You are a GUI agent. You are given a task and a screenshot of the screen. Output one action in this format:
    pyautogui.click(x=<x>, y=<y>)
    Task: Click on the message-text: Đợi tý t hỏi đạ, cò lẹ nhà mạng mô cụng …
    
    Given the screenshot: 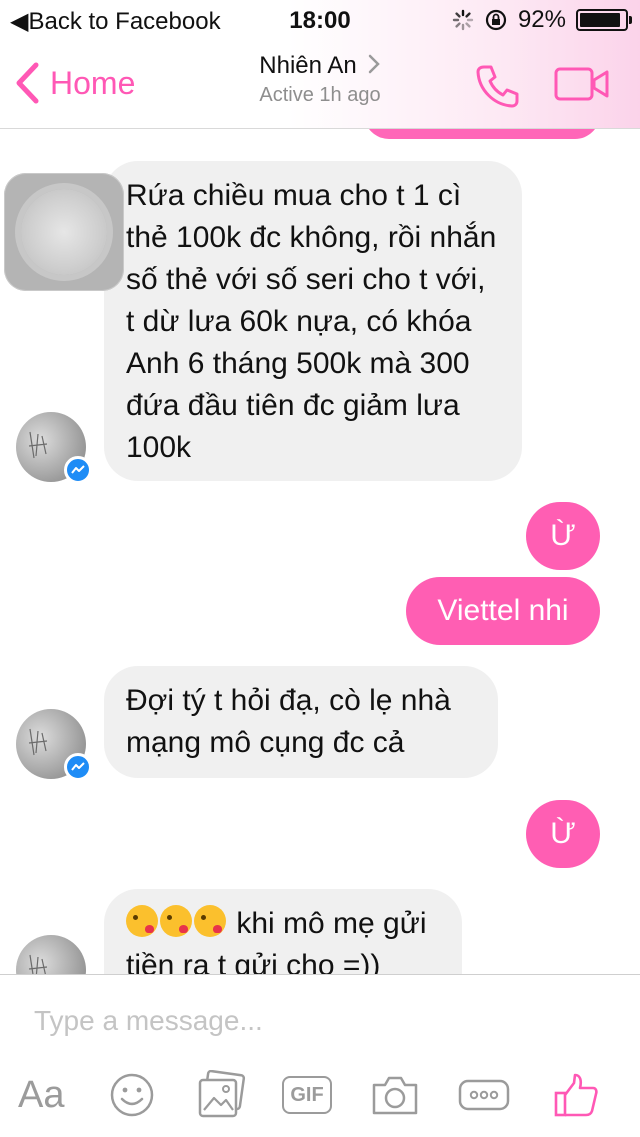 What is the action you would take?
    pyautogui.click(x=288, y=721)
    